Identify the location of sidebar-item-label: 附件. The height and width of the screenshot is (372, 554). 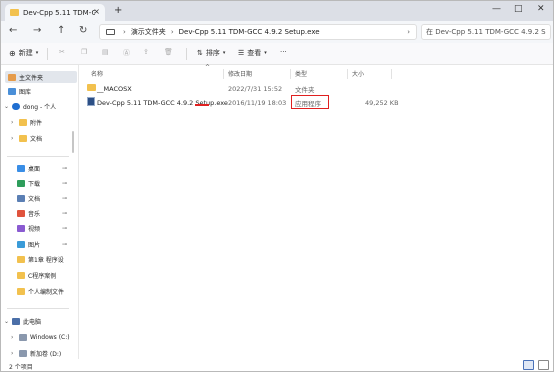
(36, 123).